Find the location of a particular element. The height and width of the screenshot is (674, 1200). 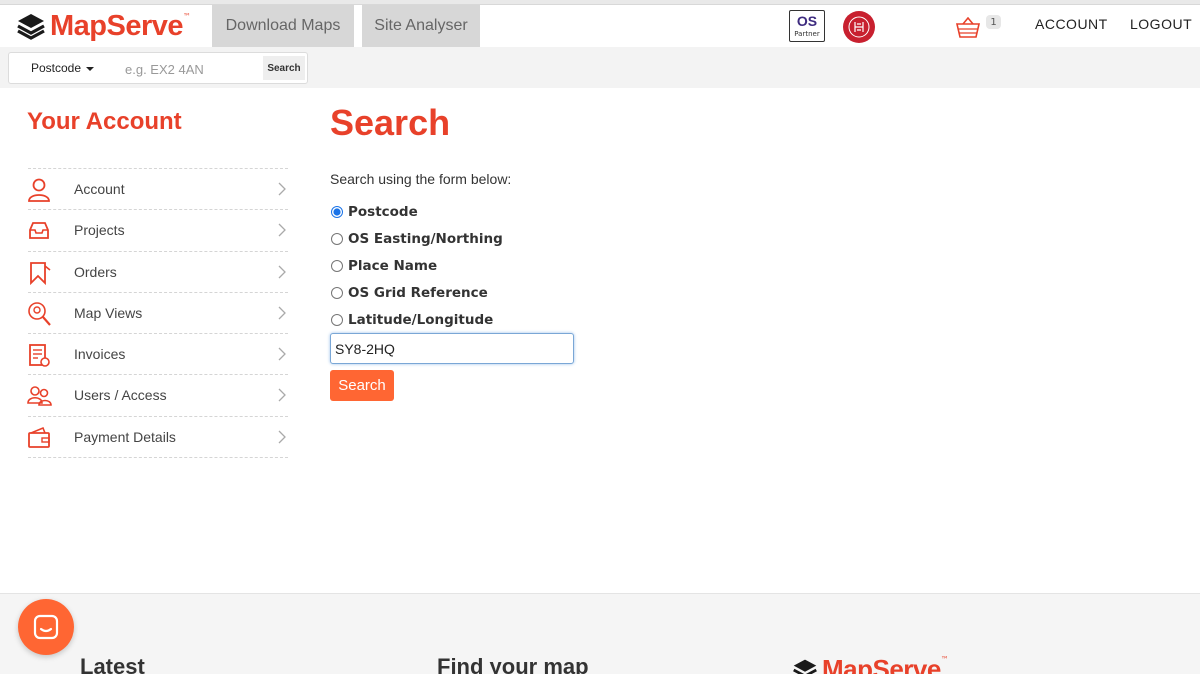

option-latitude-longitude: Latitude/Longitude is located at coordinates (416, 319).